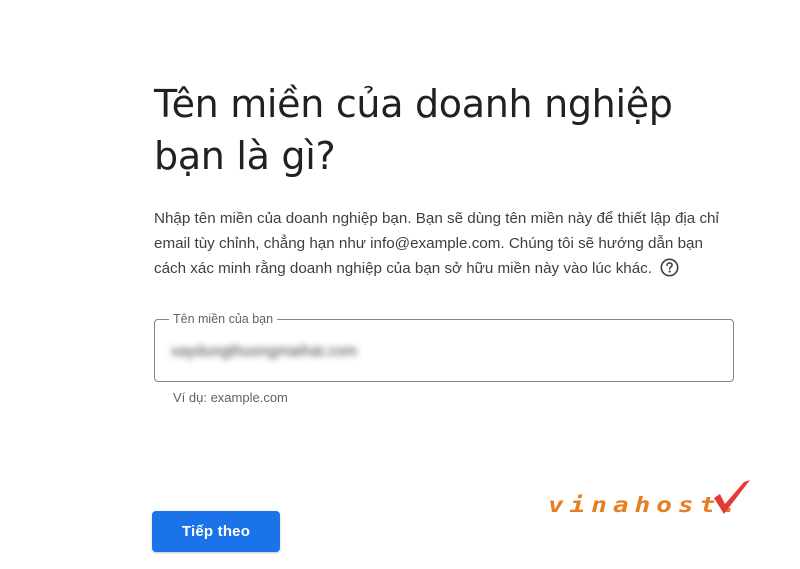 The height and width of the screenshot is (569, 800). Describe the element at coordinates (441, 352) in the screenshot. I see `domain-input` at that location.